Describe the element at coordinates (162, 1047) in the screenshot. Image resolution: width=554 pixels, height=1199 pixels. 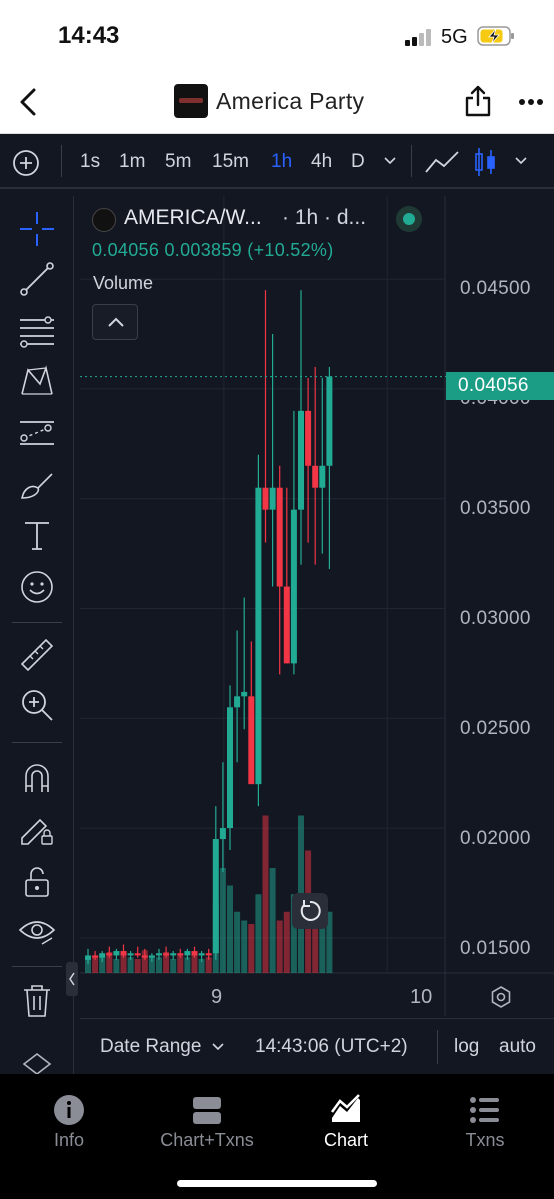
I see `date-range-button: Date Range` at that location.